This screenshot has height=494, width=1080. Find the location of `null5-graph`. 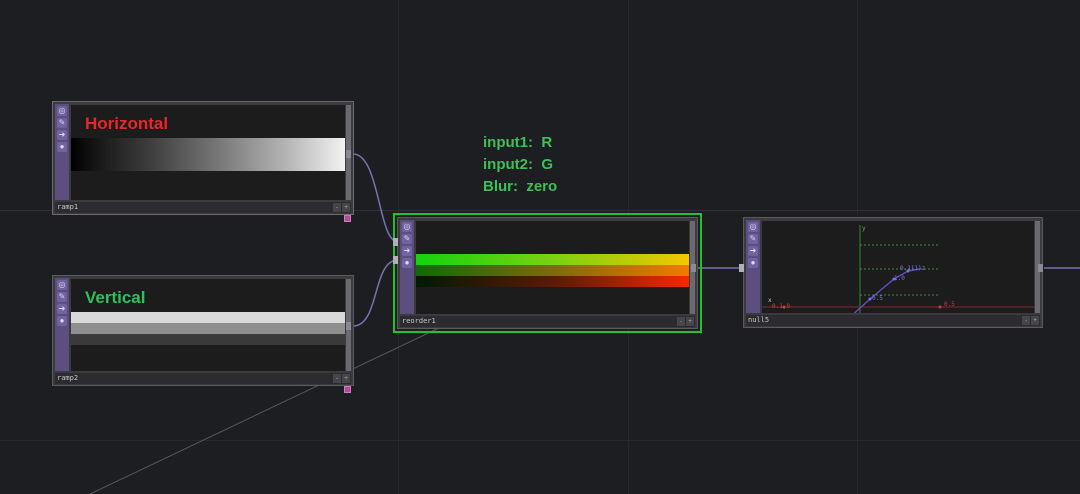

null5-graph is located at coordinates (898, 269).